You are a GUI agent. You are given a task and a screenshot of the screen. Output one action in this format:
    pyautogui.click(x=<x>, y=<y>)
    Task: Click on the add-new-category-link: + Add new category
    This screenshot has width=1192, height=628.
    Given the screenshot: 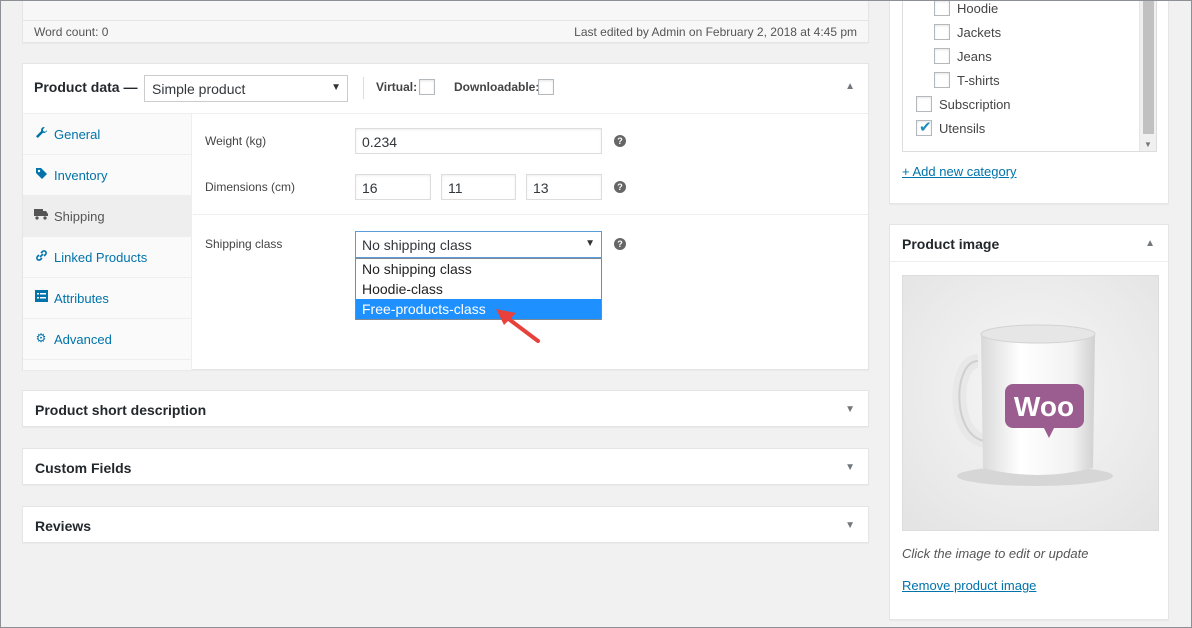 What is the action you would take?
    pyautogui.click(x=959, y=171)
    